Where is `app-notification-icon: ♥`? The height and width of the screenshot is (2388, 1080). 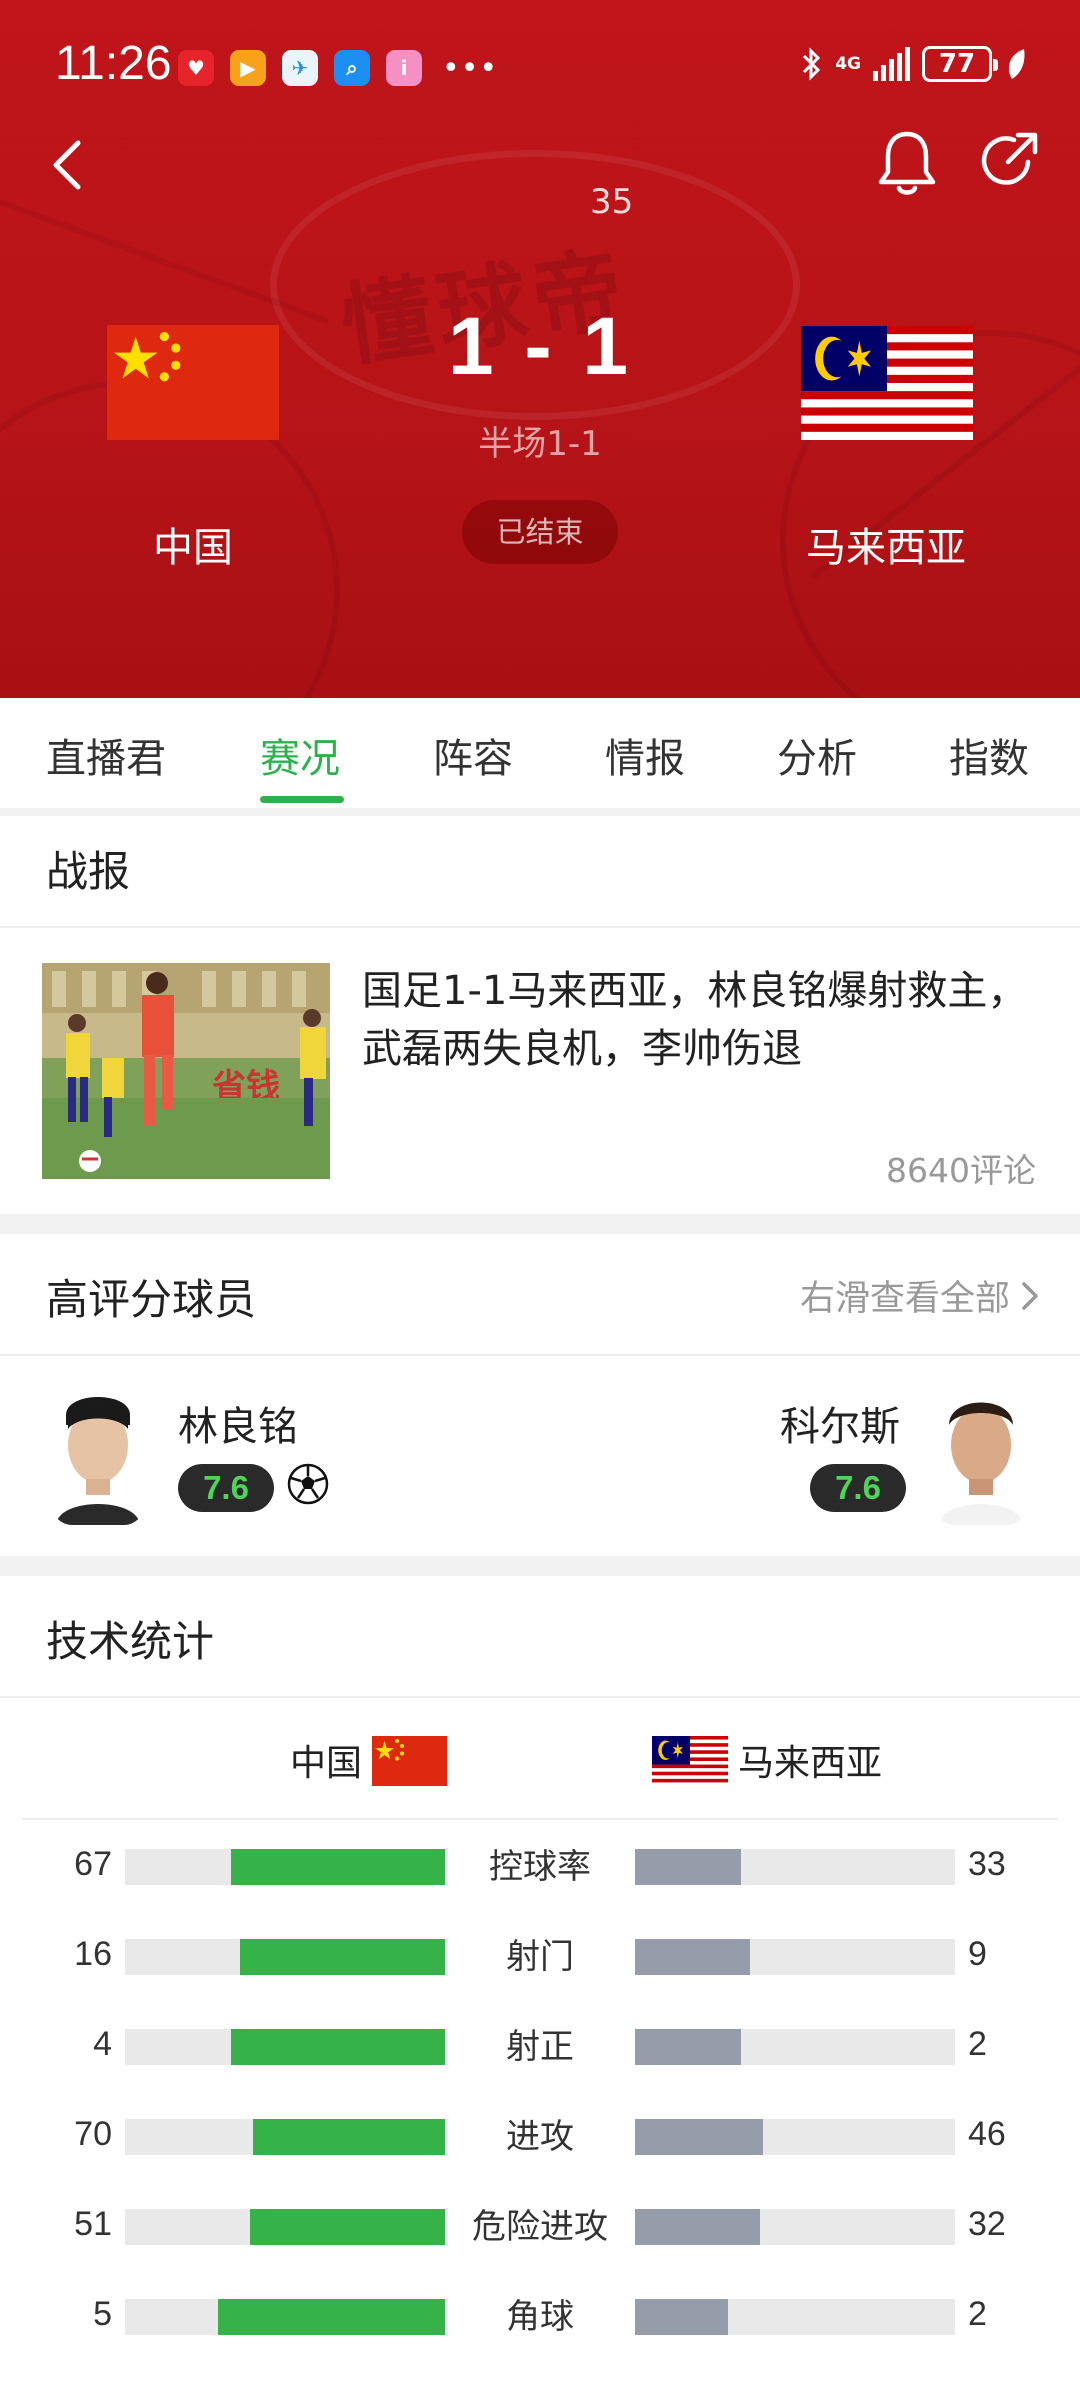 app-notification-icon: ♥ is located at coordinates (196, 68).